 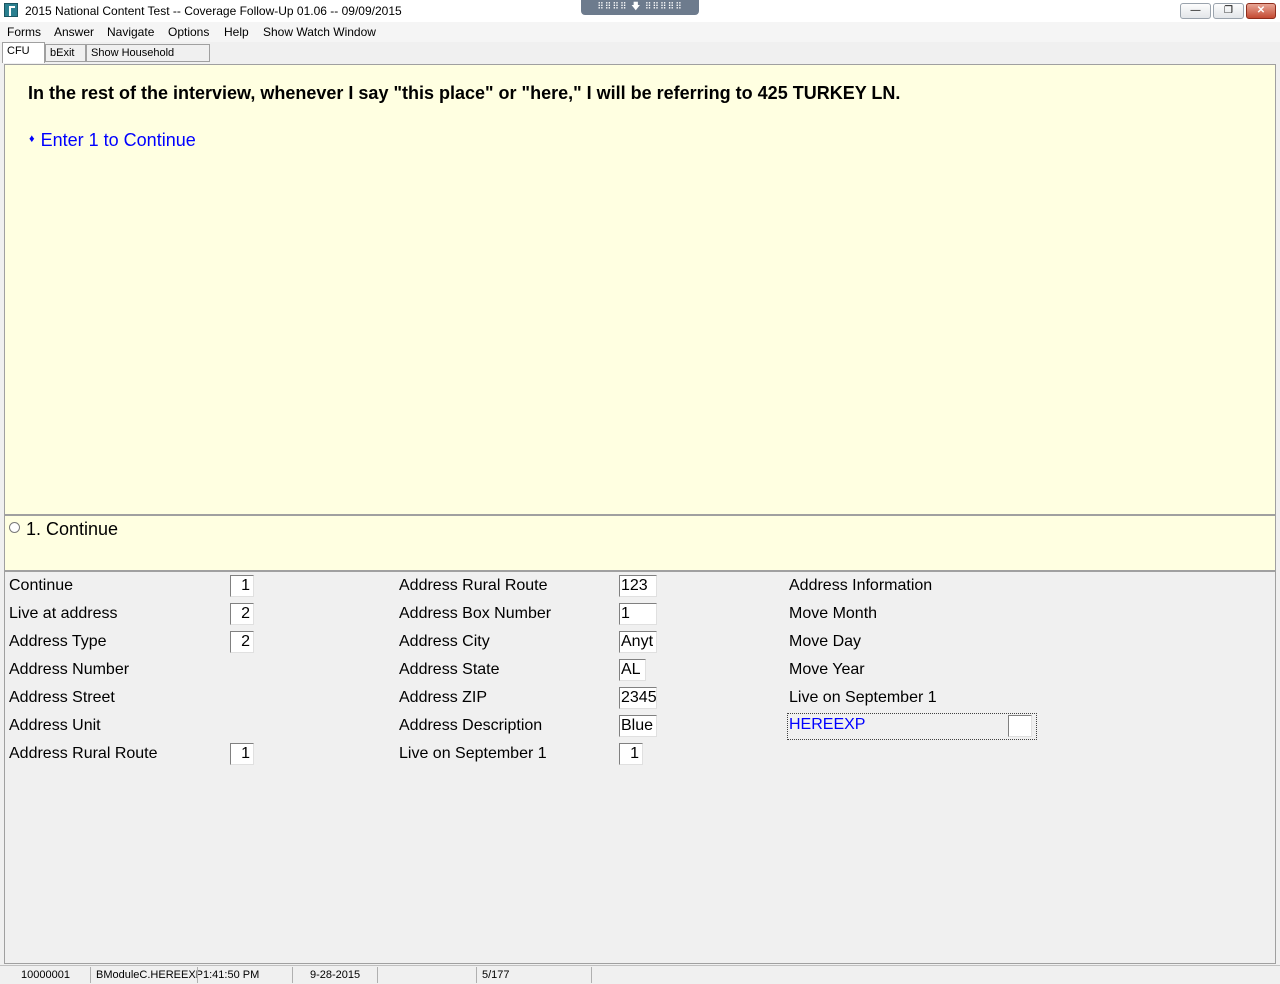 What do you see at coordinates (130, 32) in the screenshot?
I see `menu-navigate: Navigate` at bounding box center [130, 32].